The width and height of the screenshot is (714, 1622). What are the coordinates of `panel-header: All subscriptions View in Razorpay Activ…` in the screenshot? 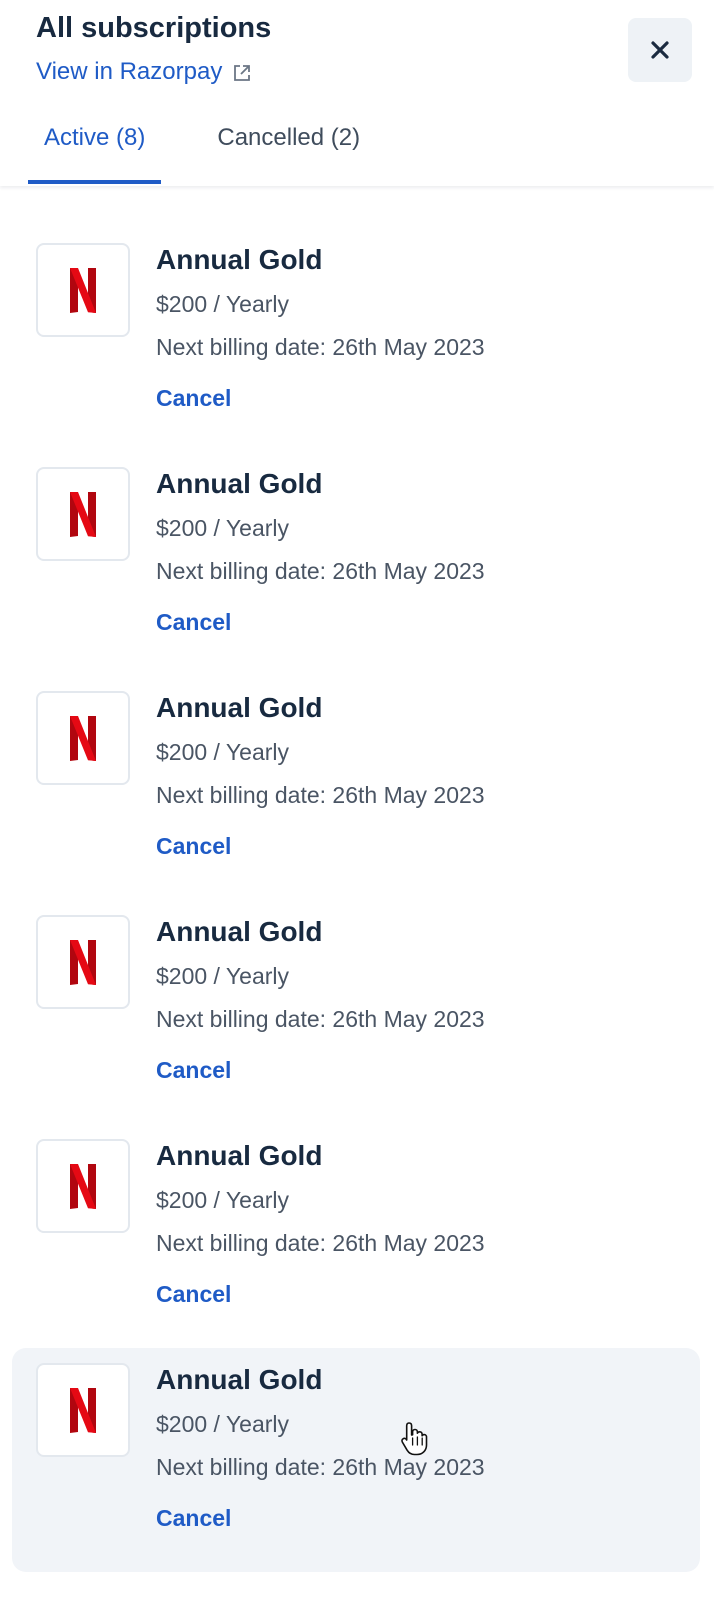 It's located at (357, 93).